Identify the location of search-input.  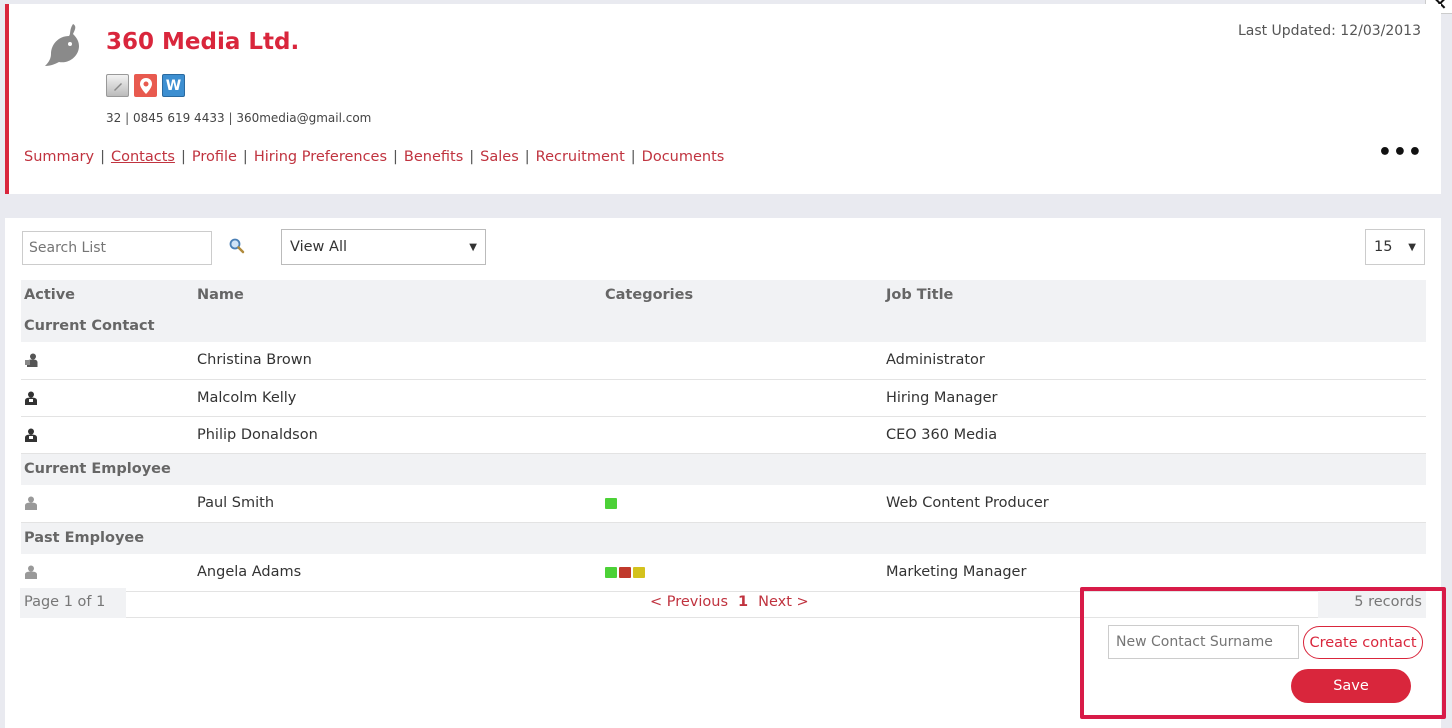
(117, 248).